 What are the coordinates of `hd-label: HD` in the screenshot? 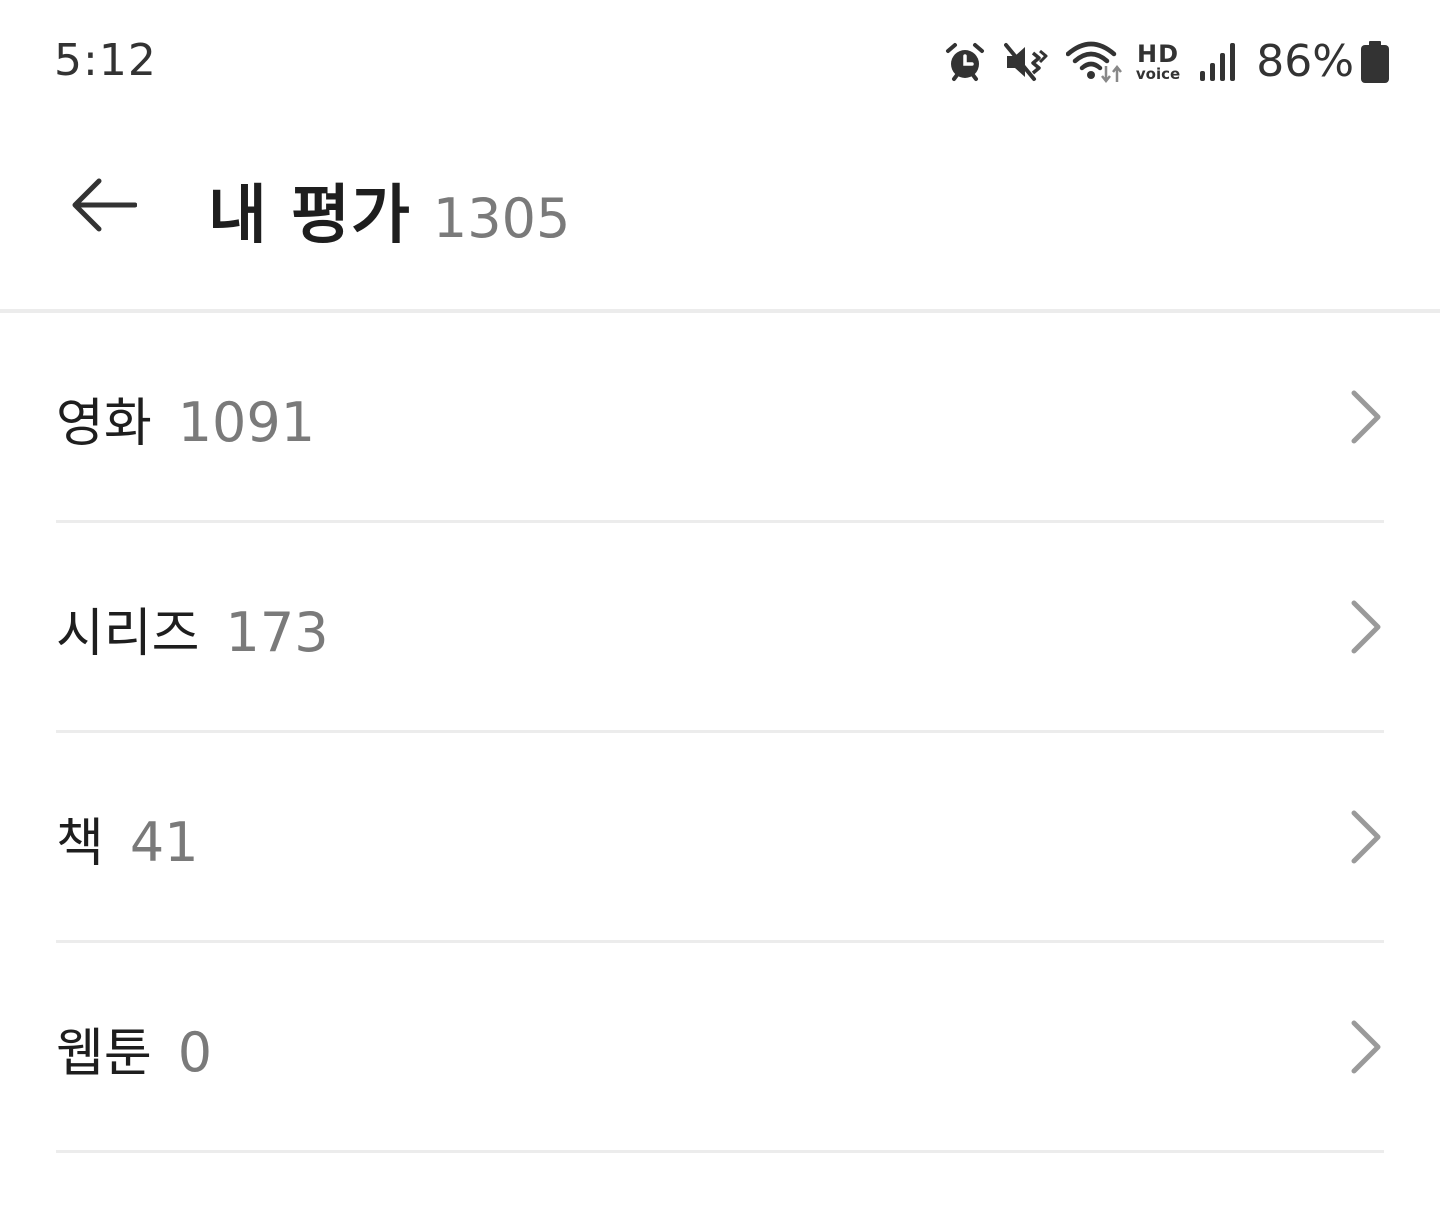 It's located at (1158, 54).